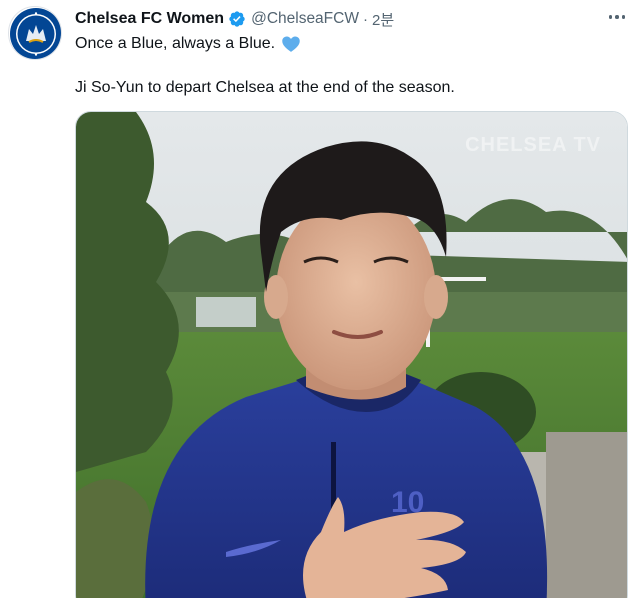 The height and width of the screenshot is (598, 640). What do you see at coordinates (175, 43) in the screenshot?
I see `tweet-text-1: Once a Blue, always a Blue.` at bounding box center [175, 43].